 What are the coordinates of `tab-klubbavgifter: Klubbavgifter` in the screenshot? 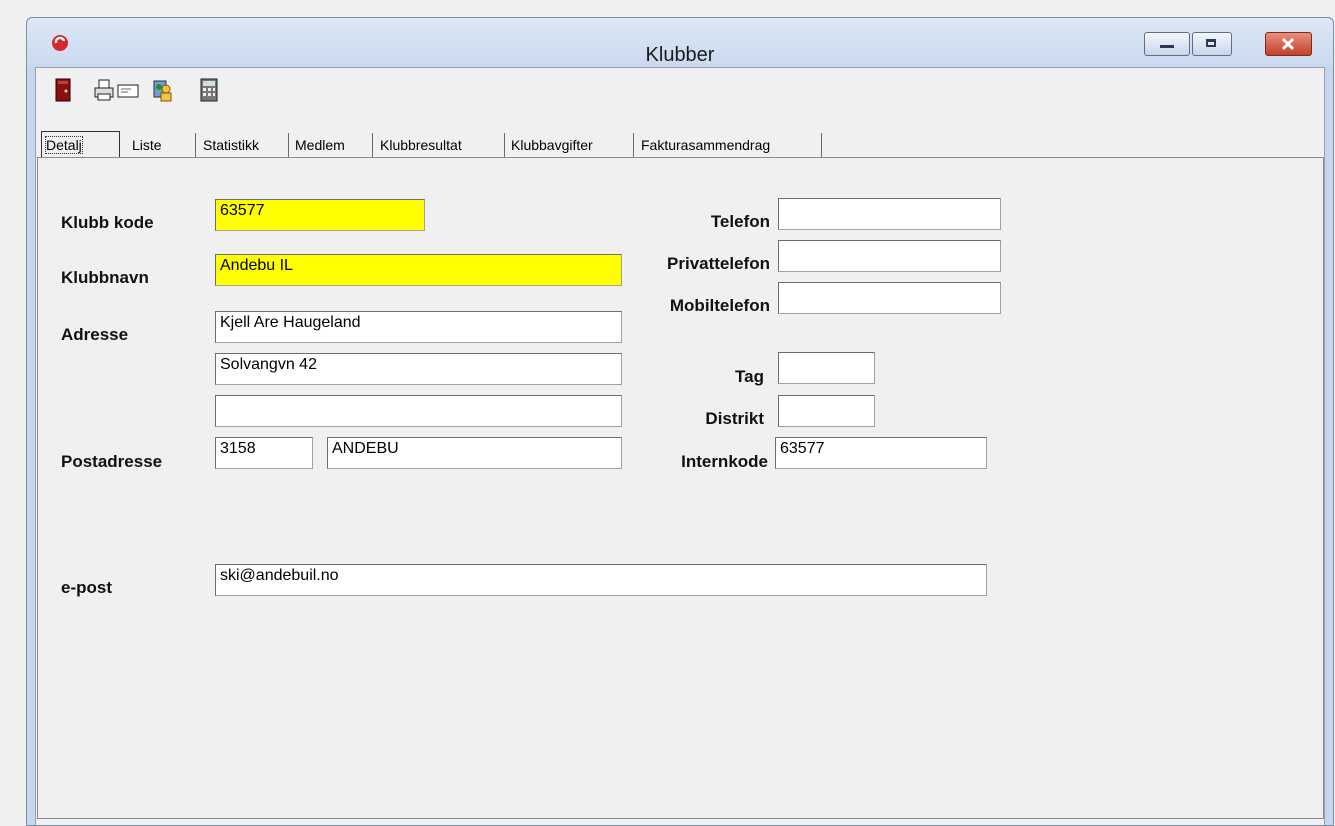 It's located at (570, 145).